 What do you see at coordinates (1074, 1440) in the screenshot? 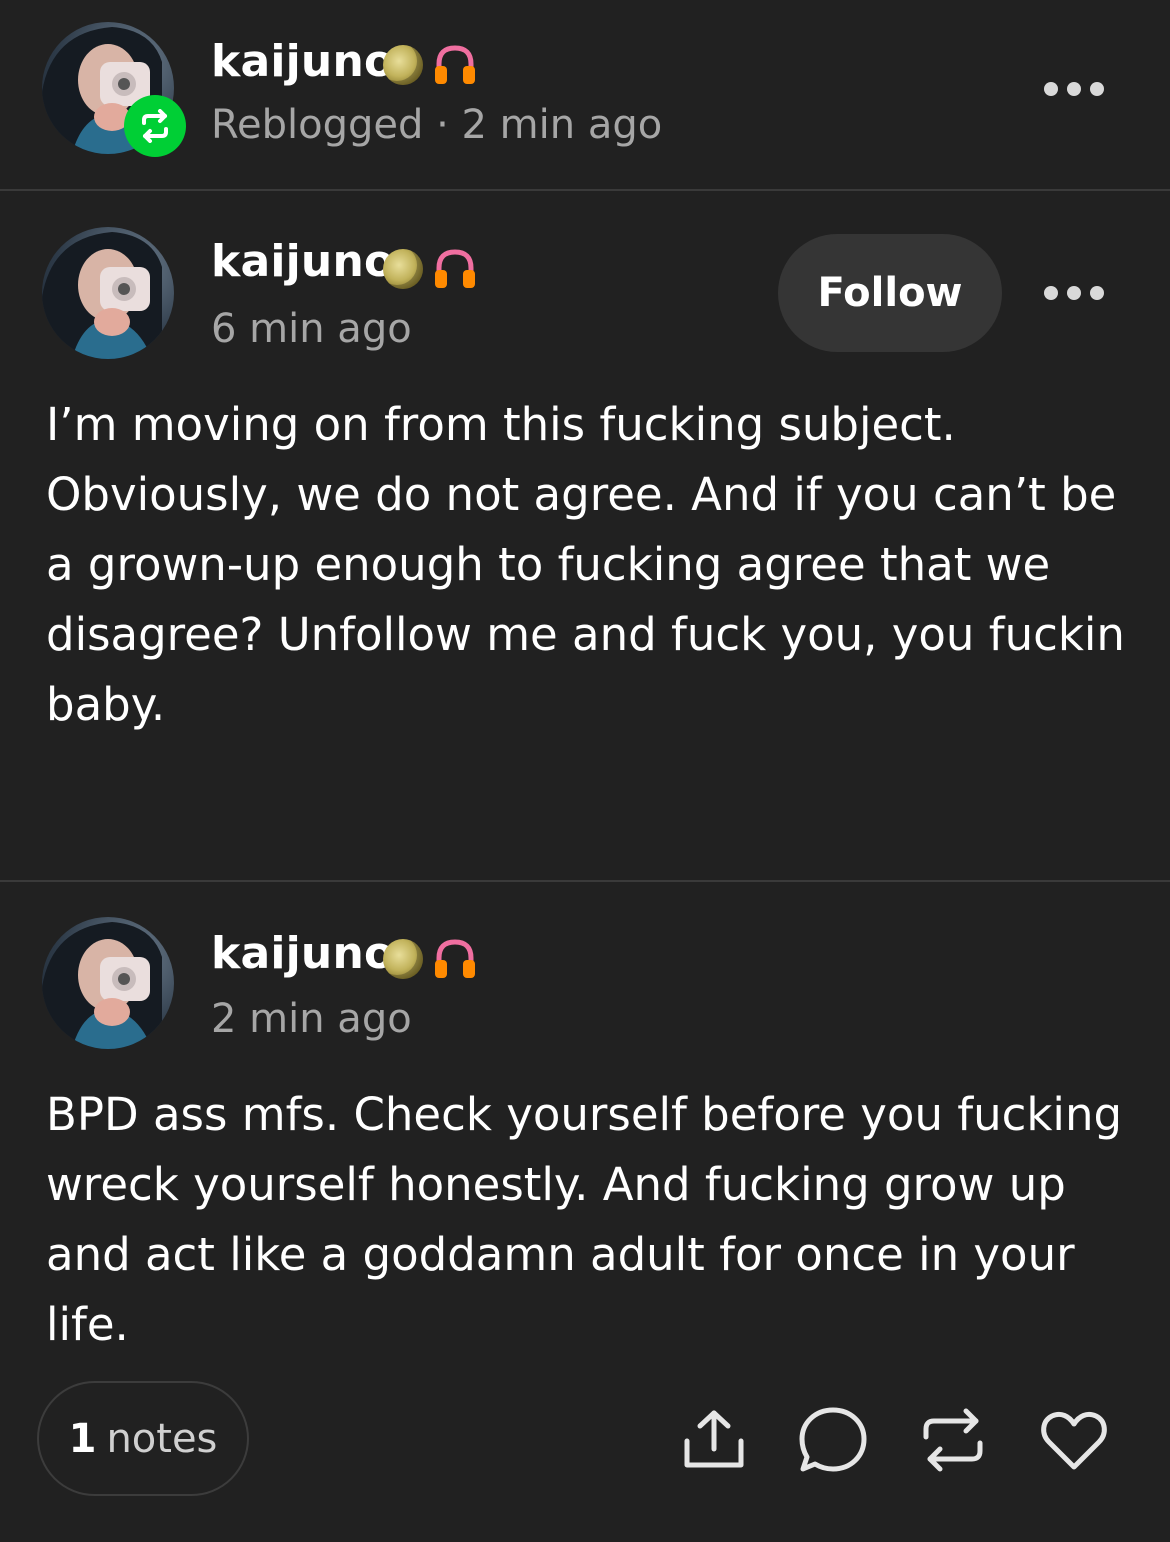
I see `heart-icon` at bounding box center [1074, 1440].